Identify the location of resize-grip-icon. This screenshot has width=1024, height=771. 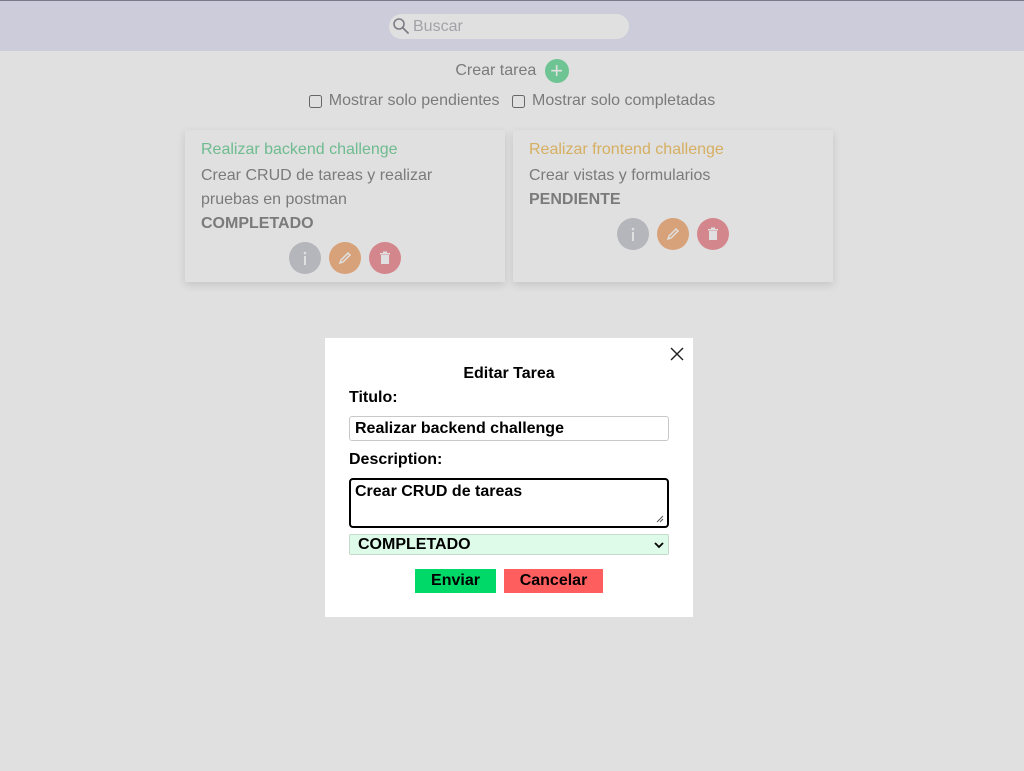
(660, 519).